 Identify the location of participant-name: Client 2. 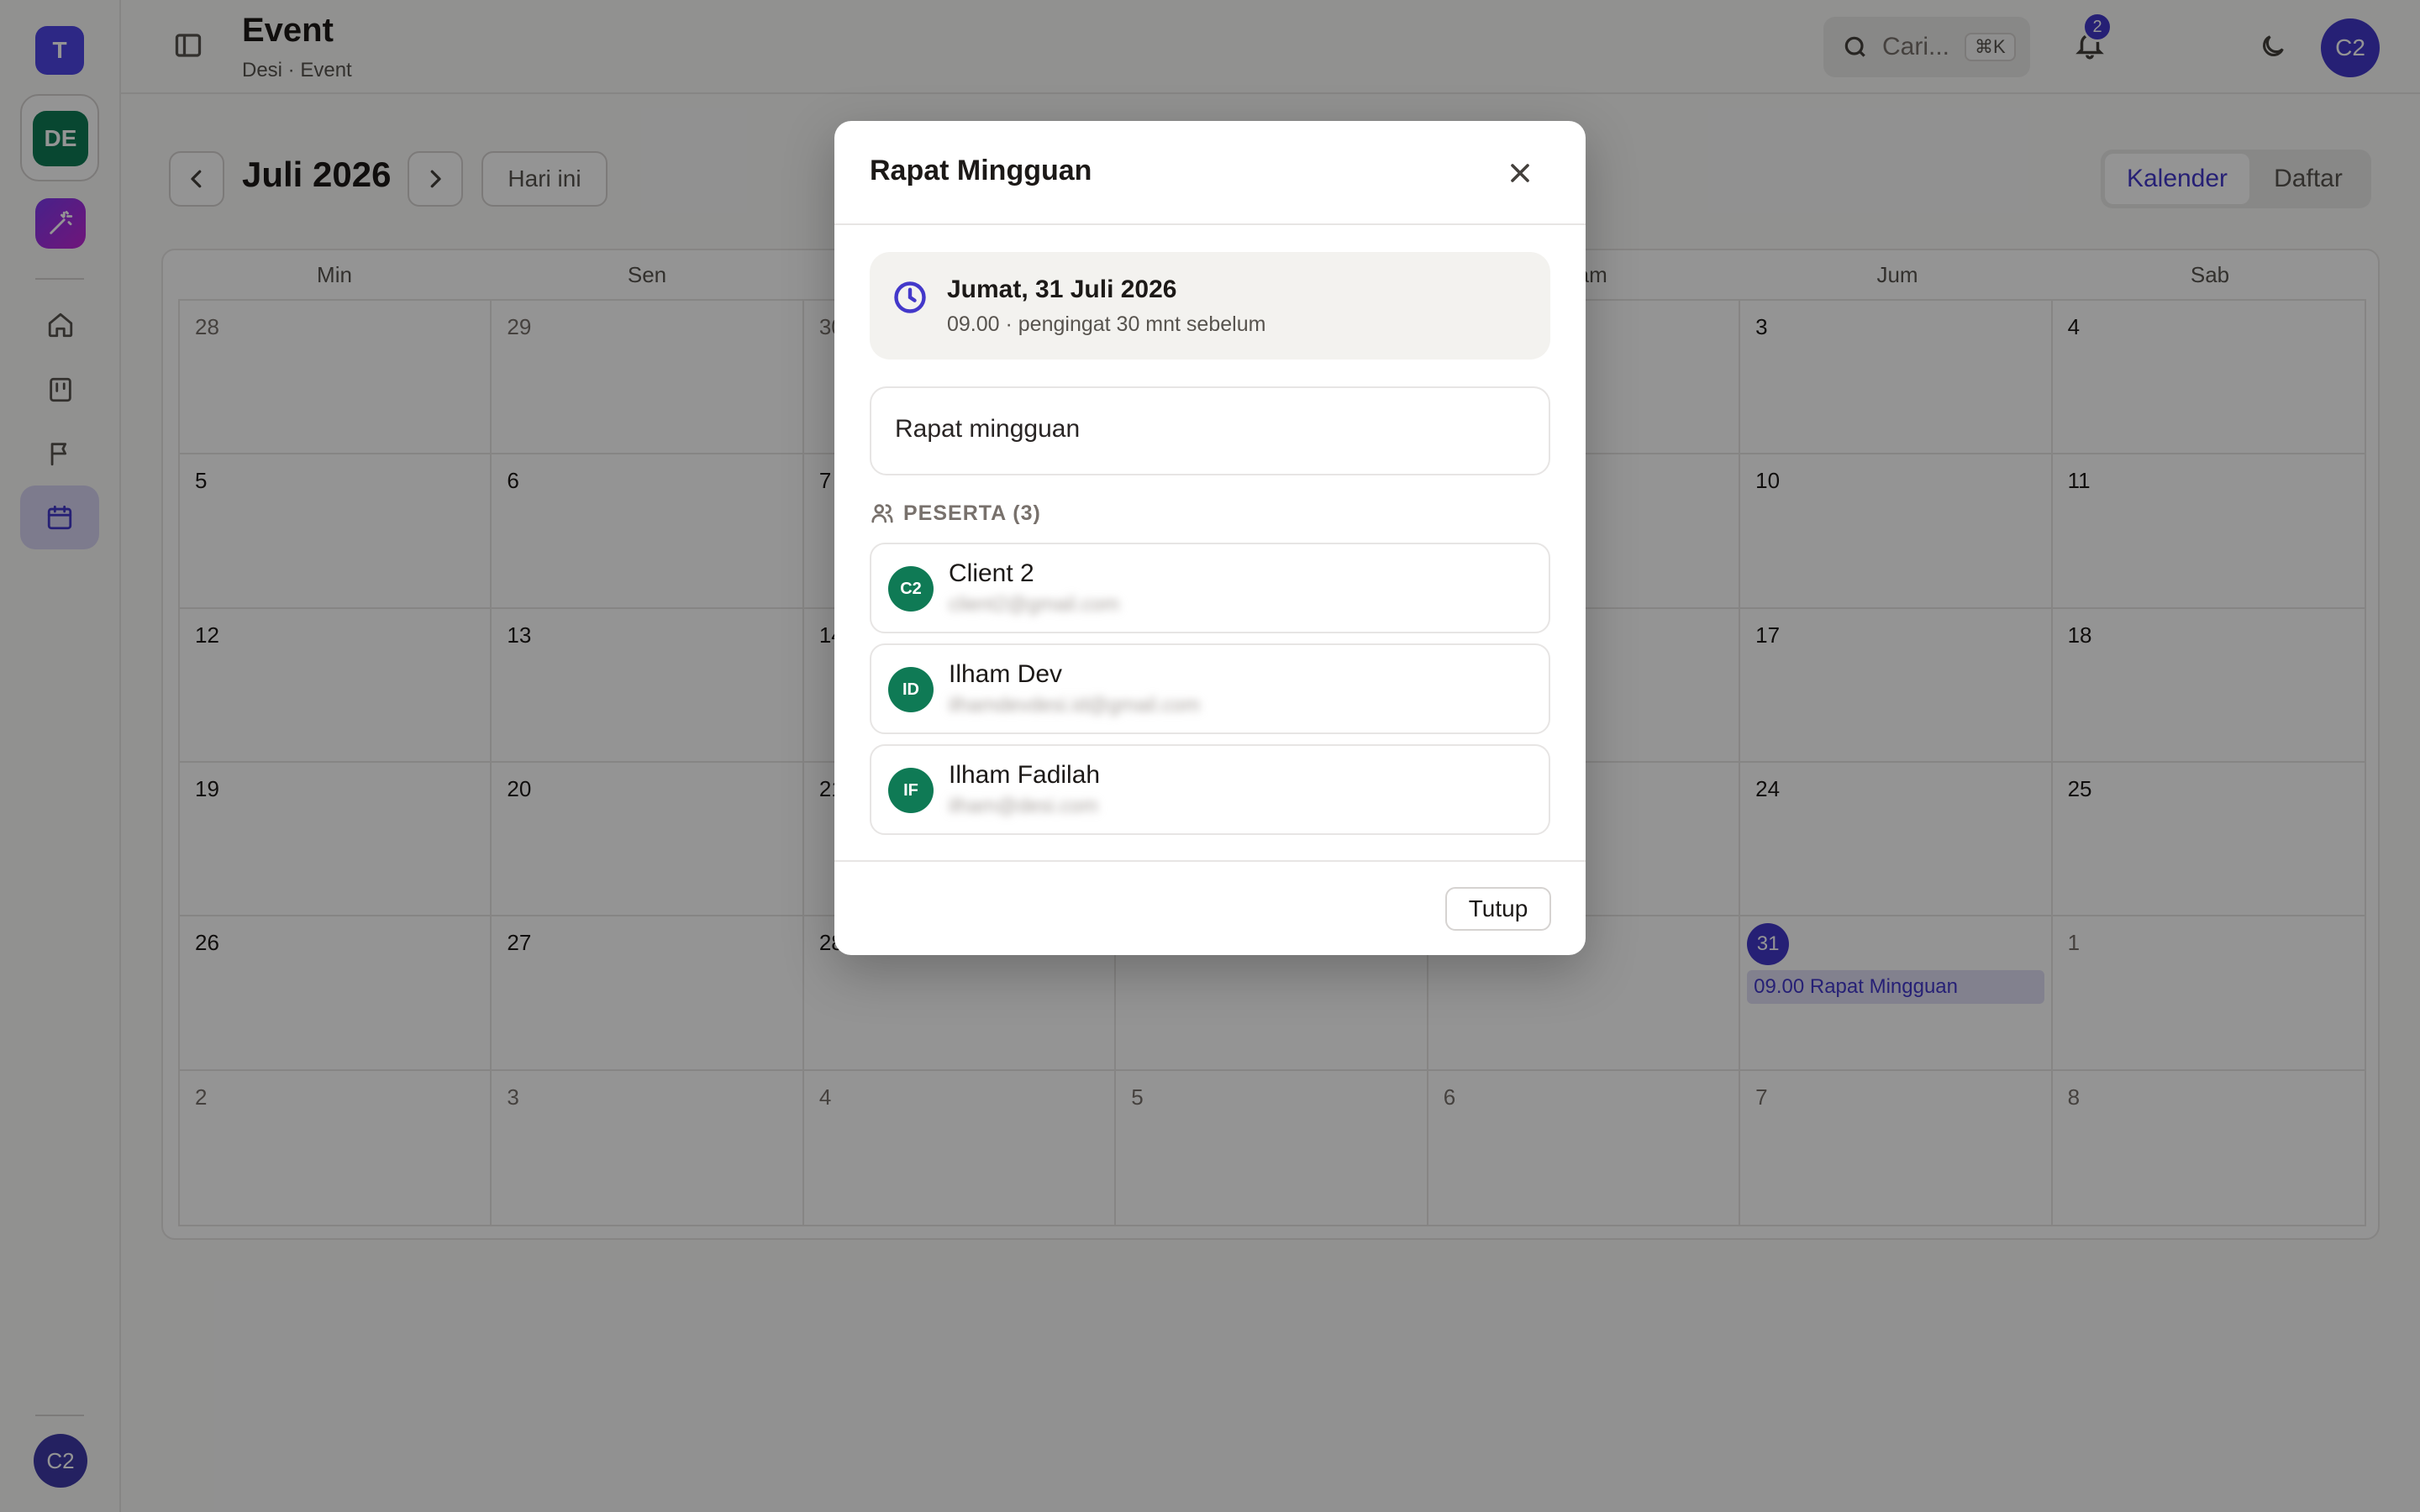
(992, 573).